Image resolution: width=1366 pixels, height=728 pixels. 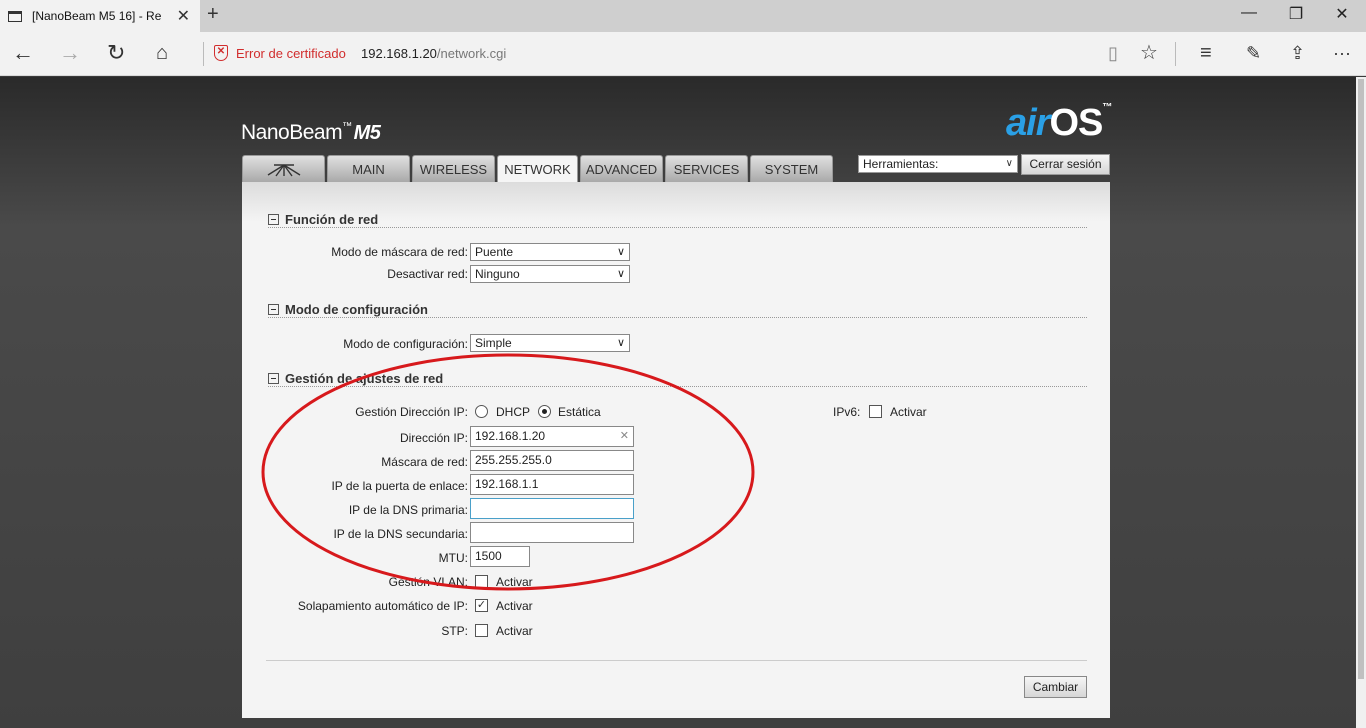 What do you see at coordinates (544, 411) in the screenshot?
I see `static-radio` at bounding box center [544, 411].